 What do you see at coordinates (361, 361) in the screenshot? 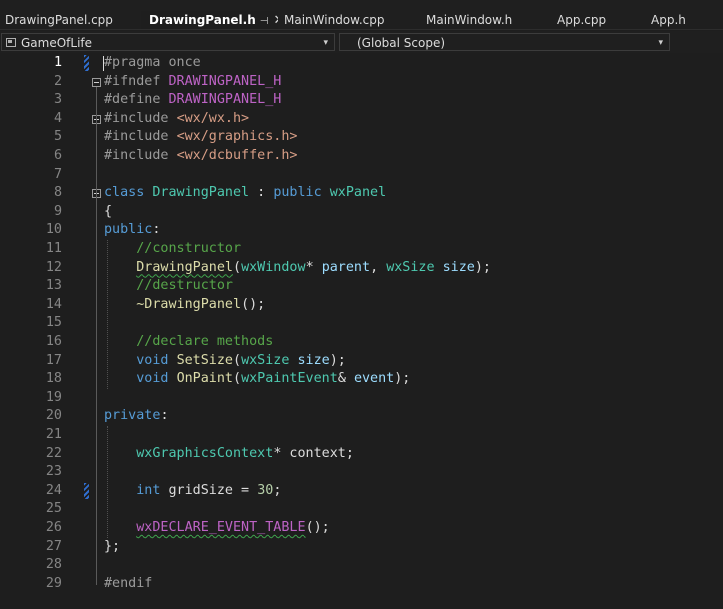
I see `code-line: 17 void SetSize(wxSize size);` at bounding box center [361, 361].